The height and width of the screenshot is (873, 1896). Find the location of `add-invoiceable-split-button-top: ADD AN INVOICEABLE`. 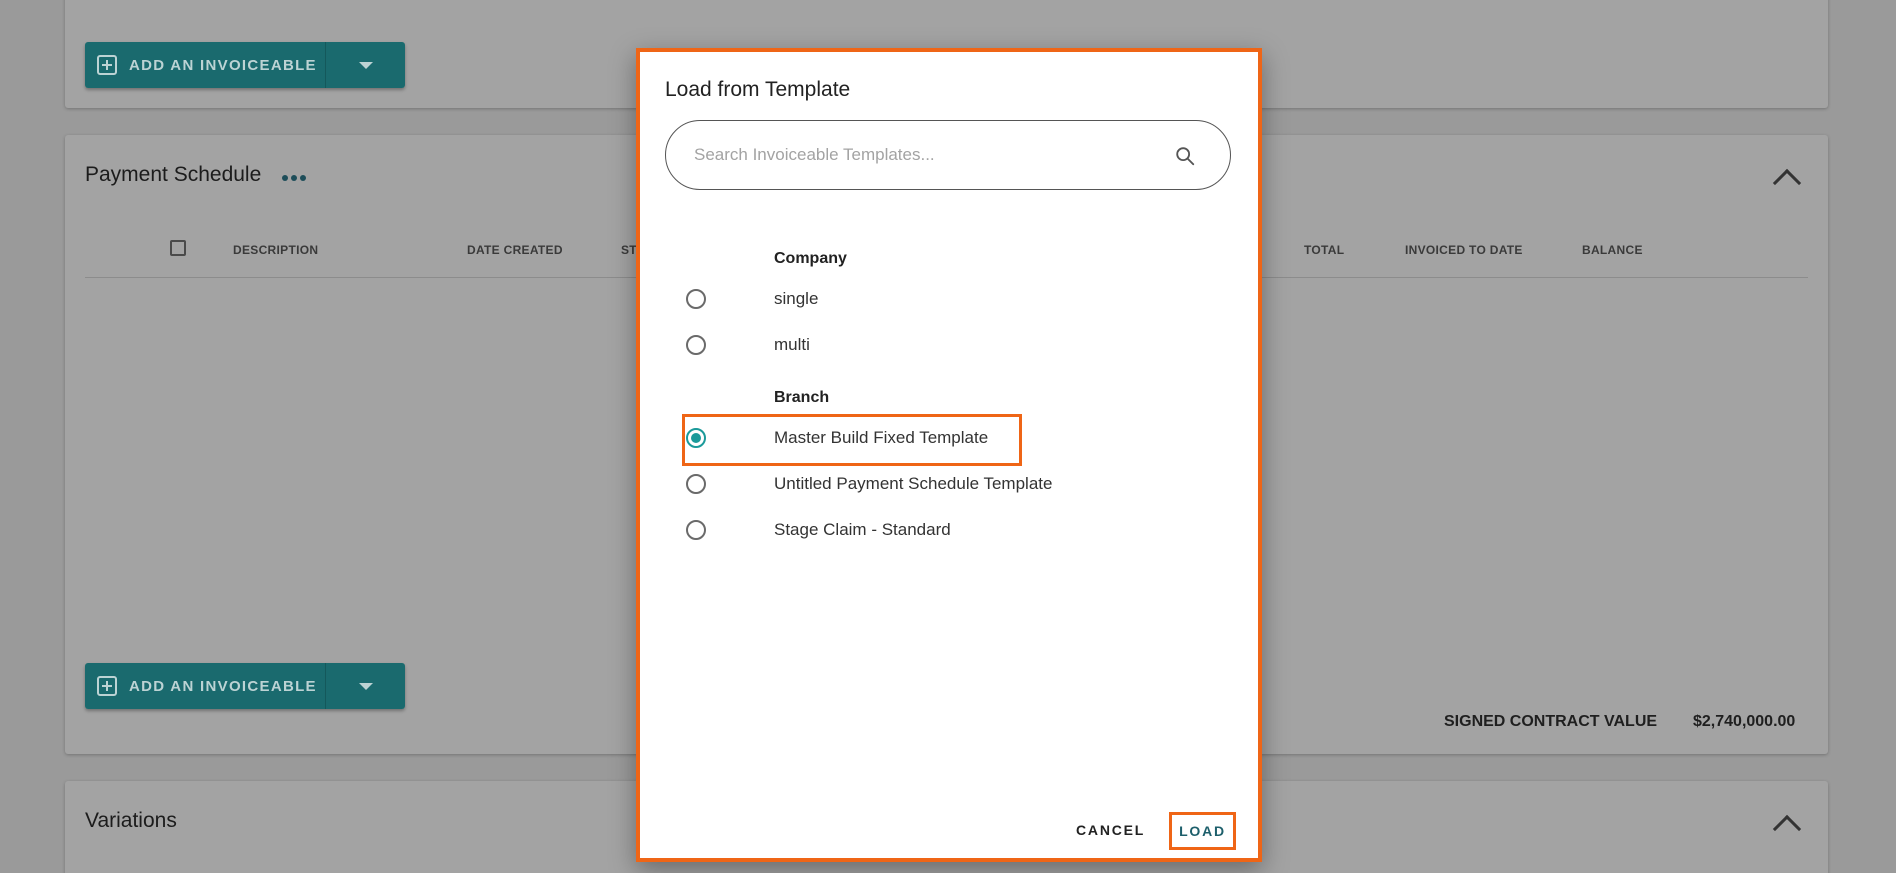

add-invoiceable-split-button-top: ADD AN INVOICEABLE is located at coordinates (245, 65).